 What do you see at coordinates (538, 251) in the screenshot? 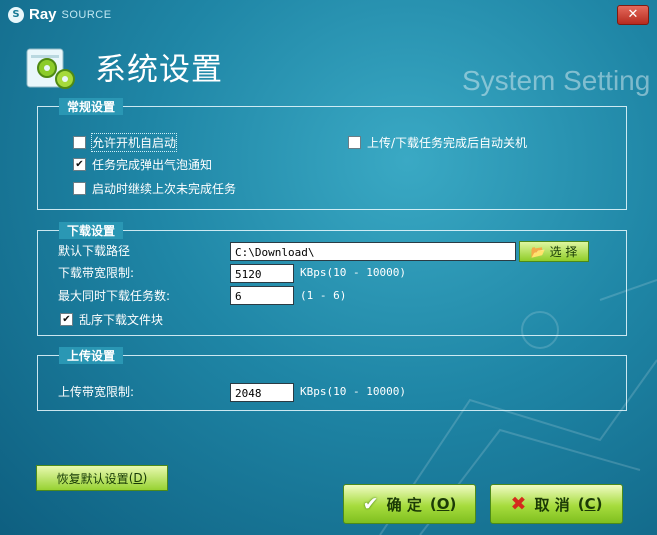
I see `folder-icon: 📂` at bounding box center [538, 251].